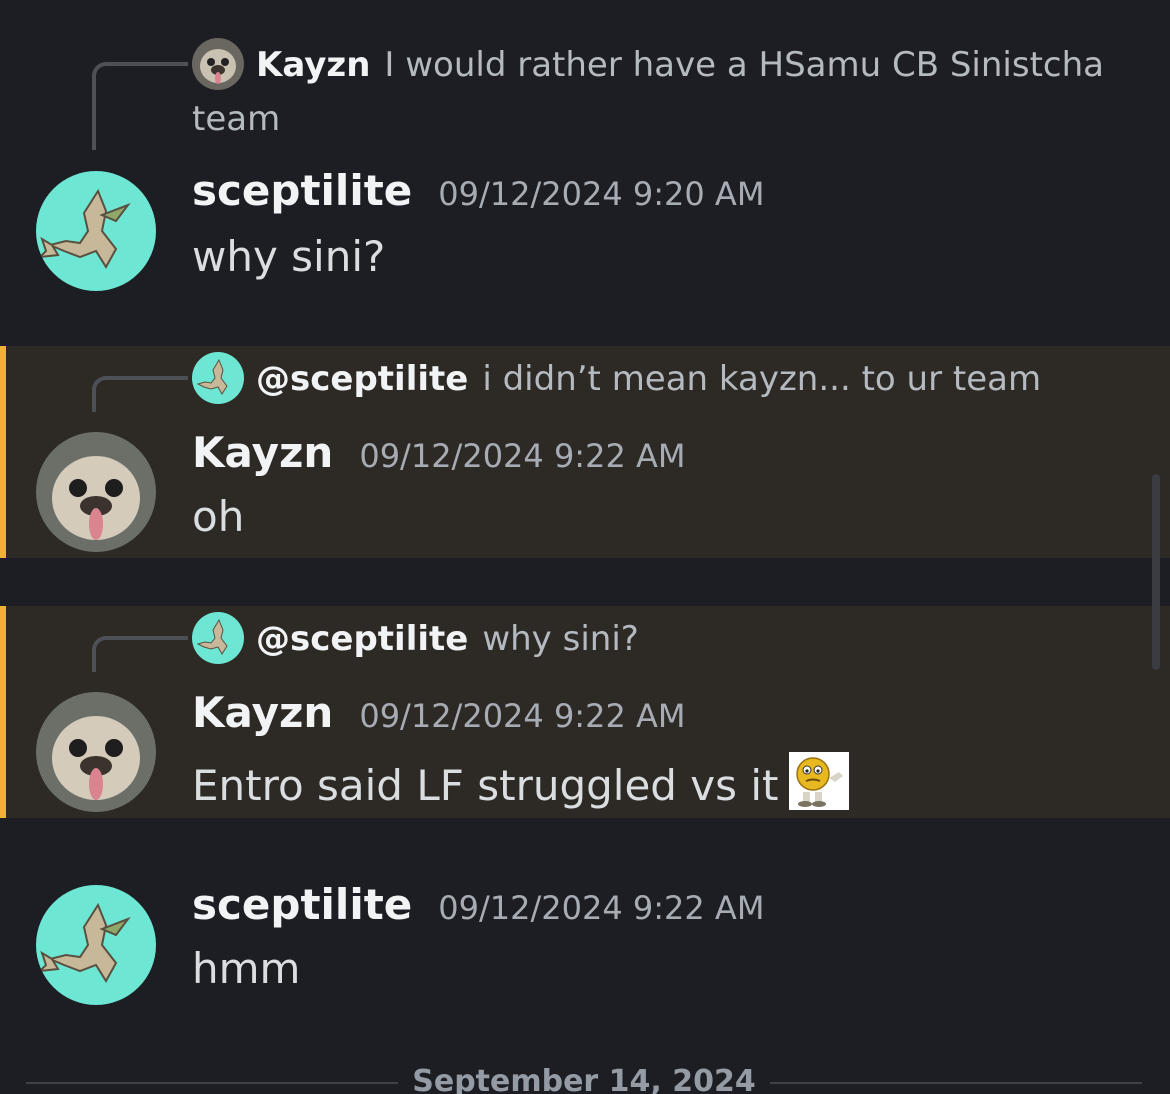 This screenshot has height=1094, width=1170. I want to click on message-header: sceptilite 09/12/2024 9:22 AM, so click(478, 904).